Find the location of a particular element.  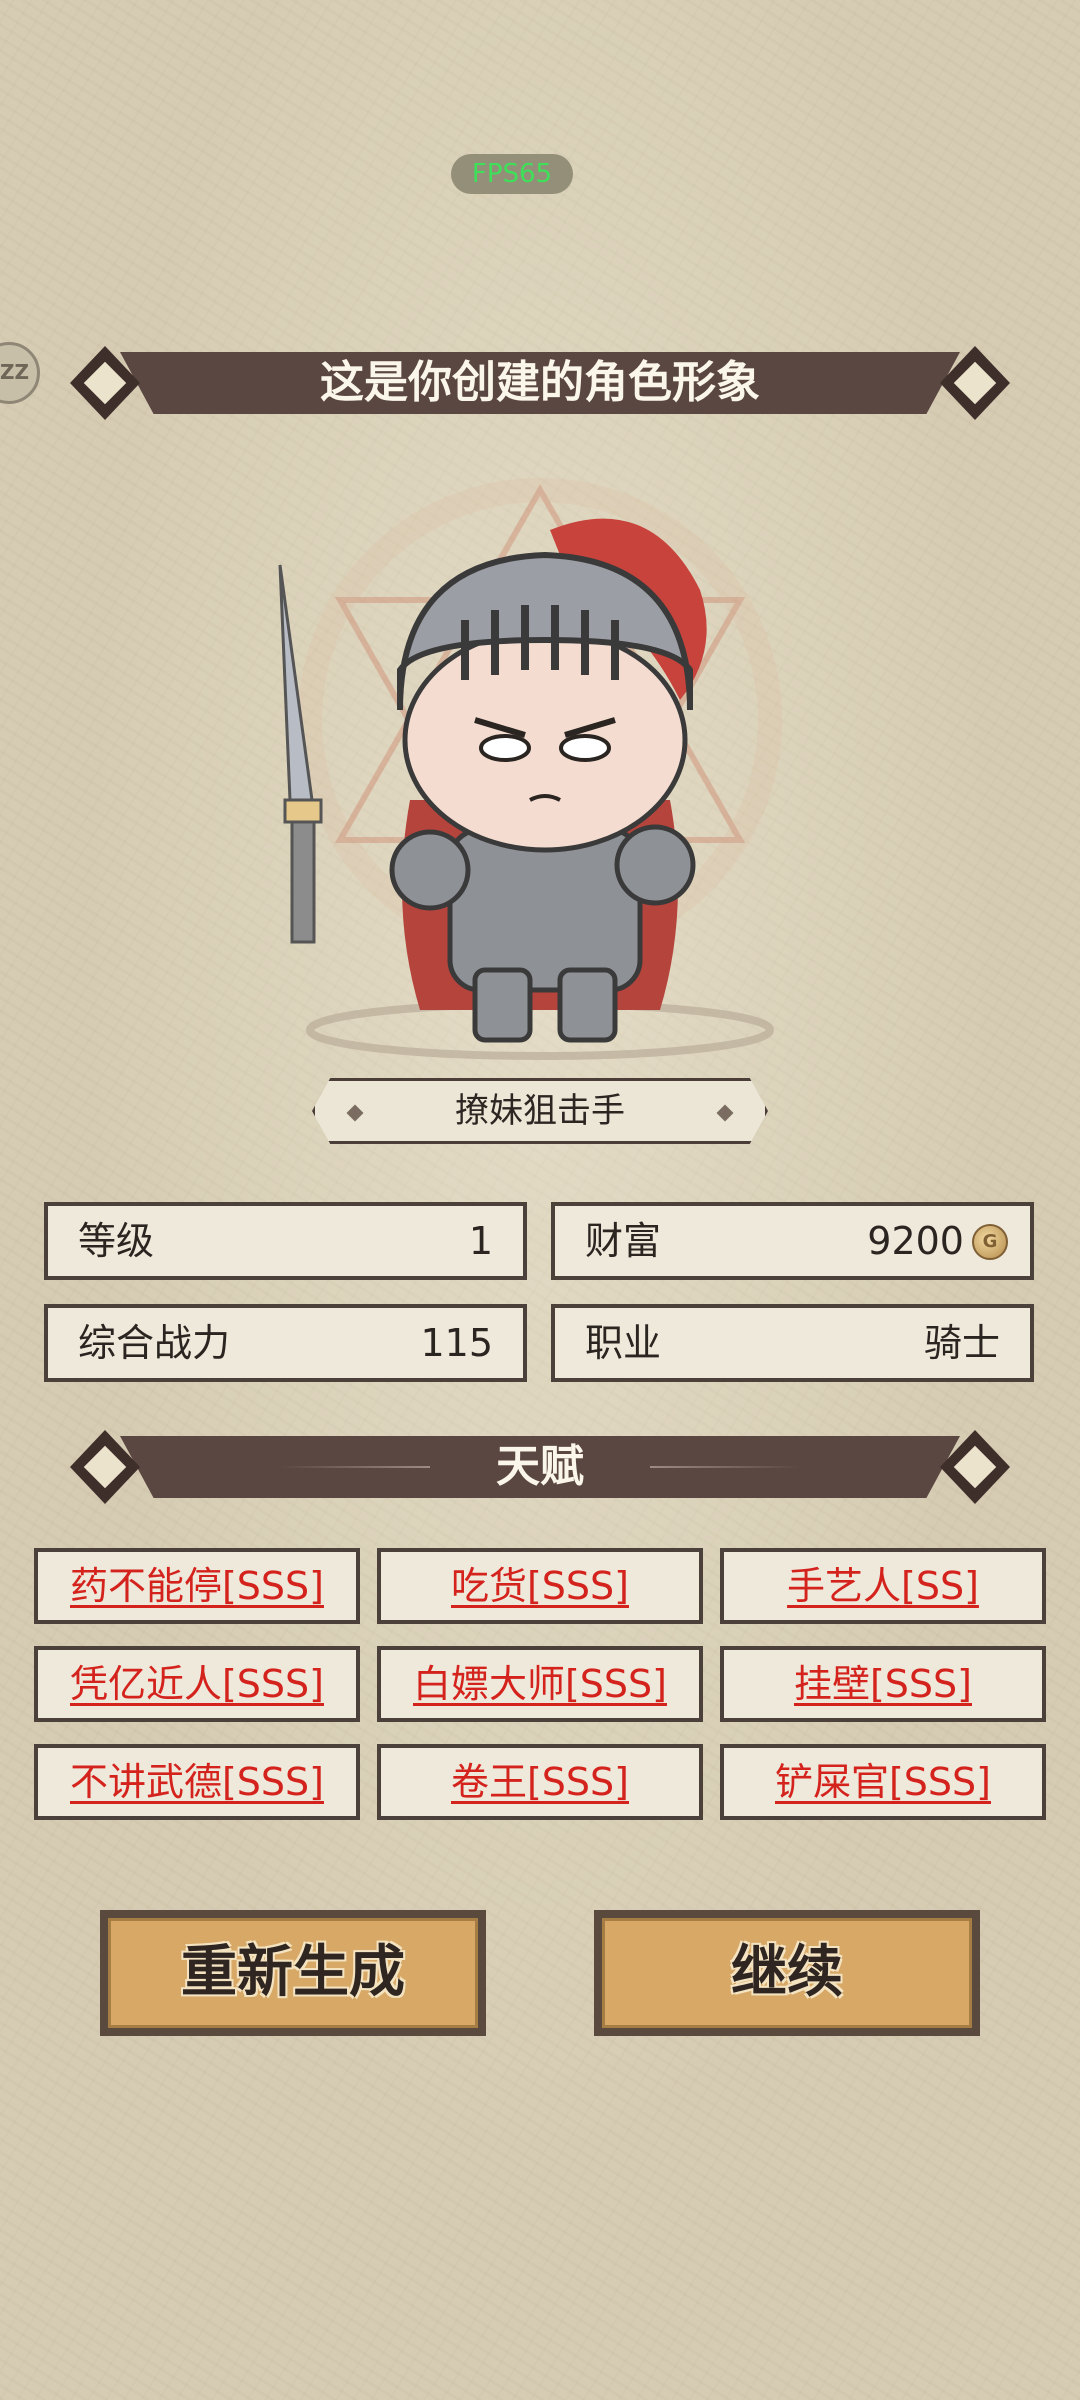

talent-link: 卷王[SSS] is located at coordinates (540, 1782).